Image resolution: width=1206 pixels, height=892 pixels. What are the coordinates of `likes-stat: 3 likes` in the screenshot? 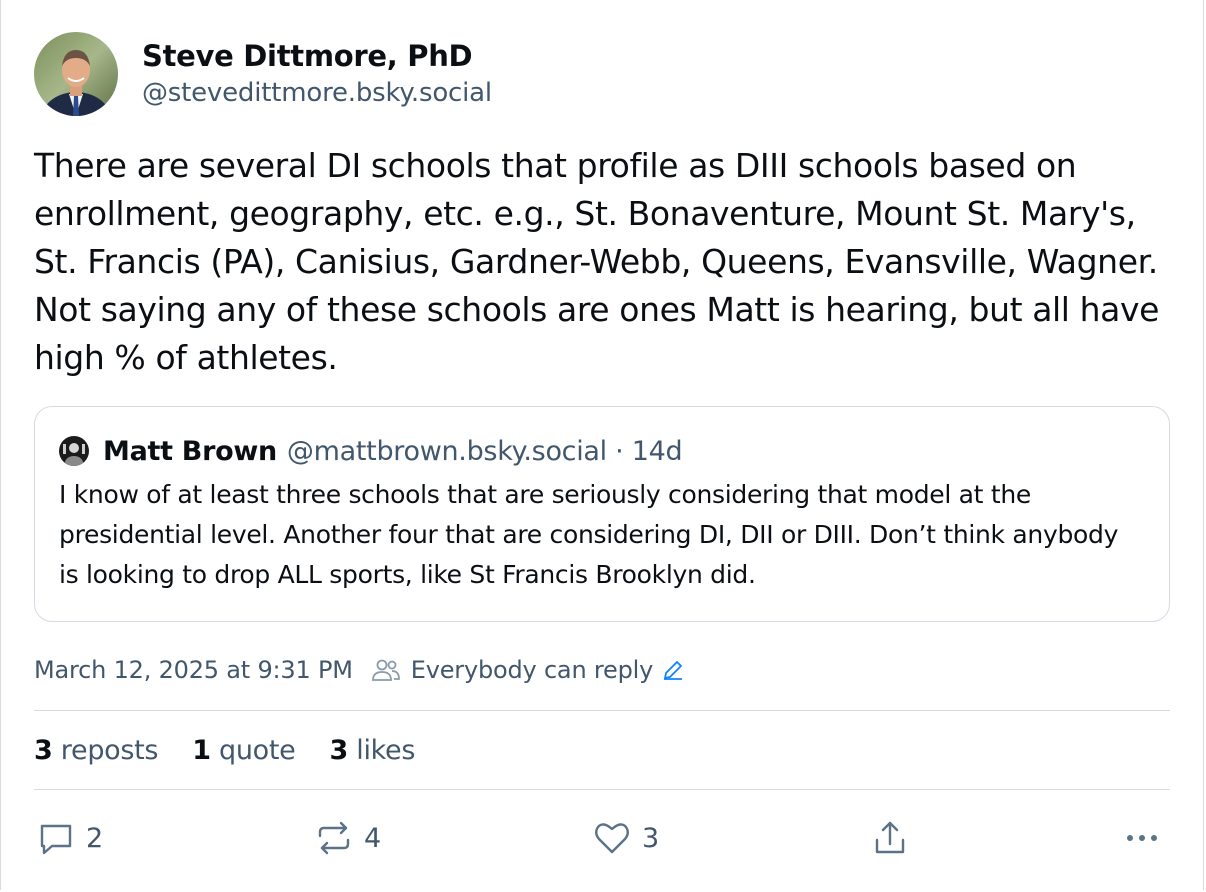 It's located at (372, 750).